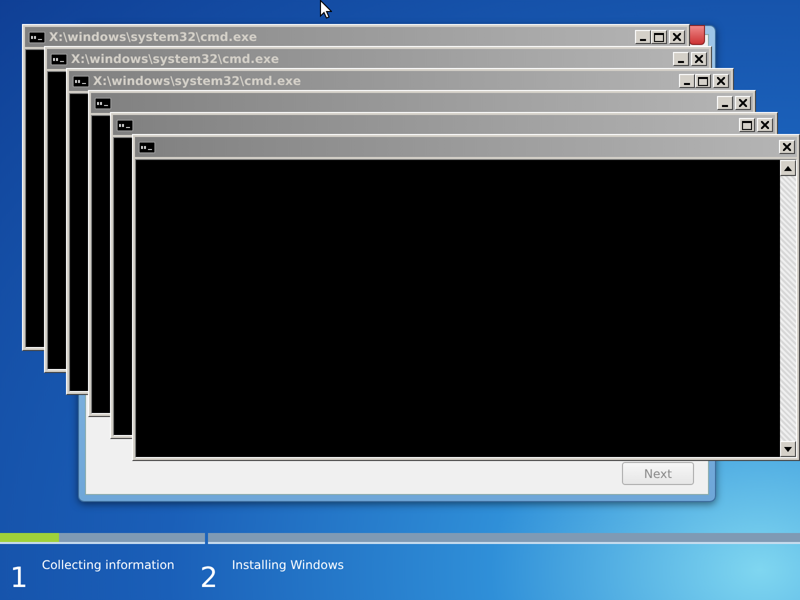  Describe the element at coordinates (326, 9) in the screenshot. I see `mouse-cursor-icon` at that location.